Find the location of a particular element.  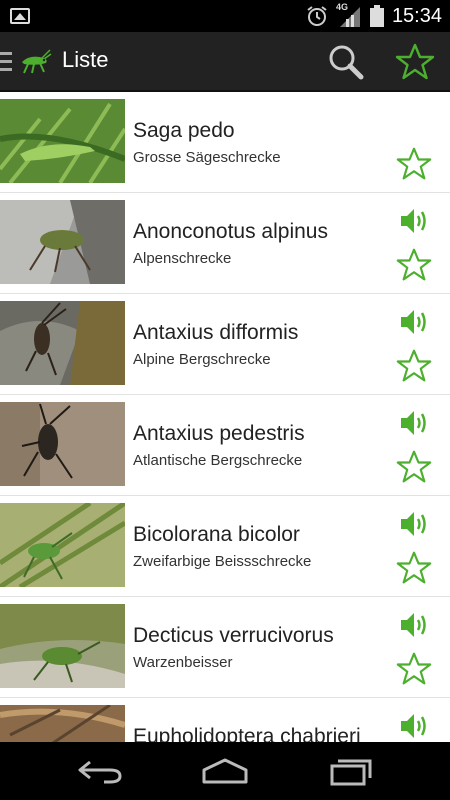

species-scientific-name: Eupholidoptera chabrieri is located at coordinates (247, 733).